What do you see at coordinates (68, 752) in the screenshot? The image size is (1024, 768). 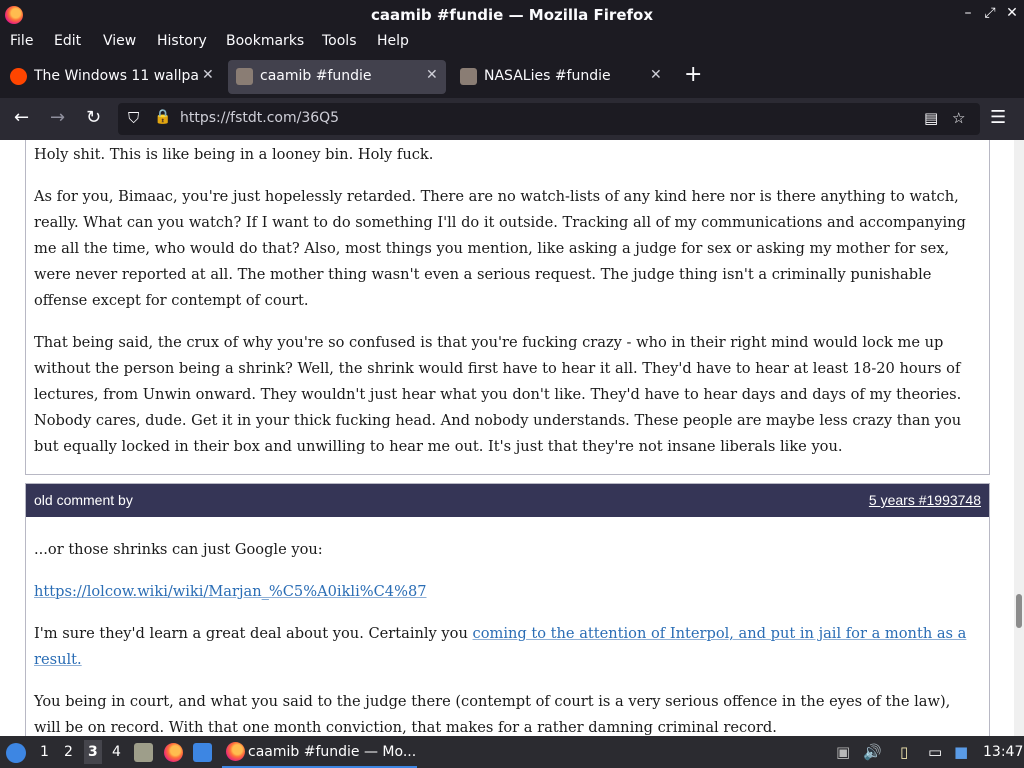 I see `workspace-2: 2` at bounding box center [68, 752].